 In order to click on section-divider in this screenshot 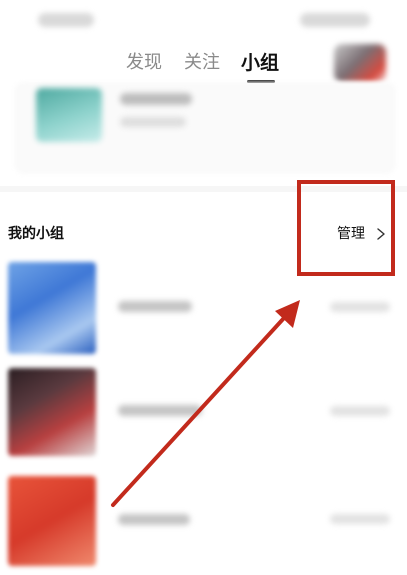, I will do `click(203, 189)`.